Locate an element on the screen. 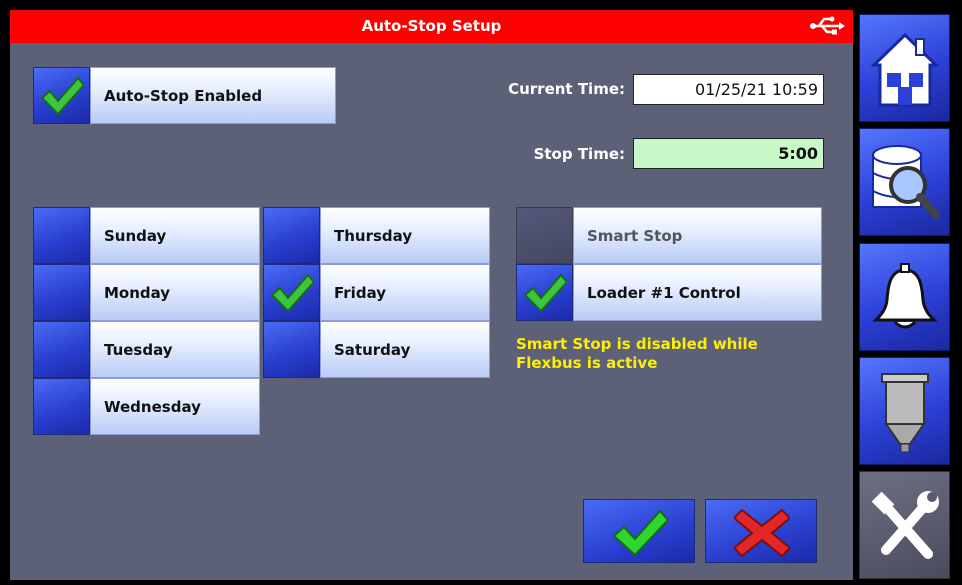 The height and width of the screenshot is (585, 962). tools-button is located at coordinates (904, 525).